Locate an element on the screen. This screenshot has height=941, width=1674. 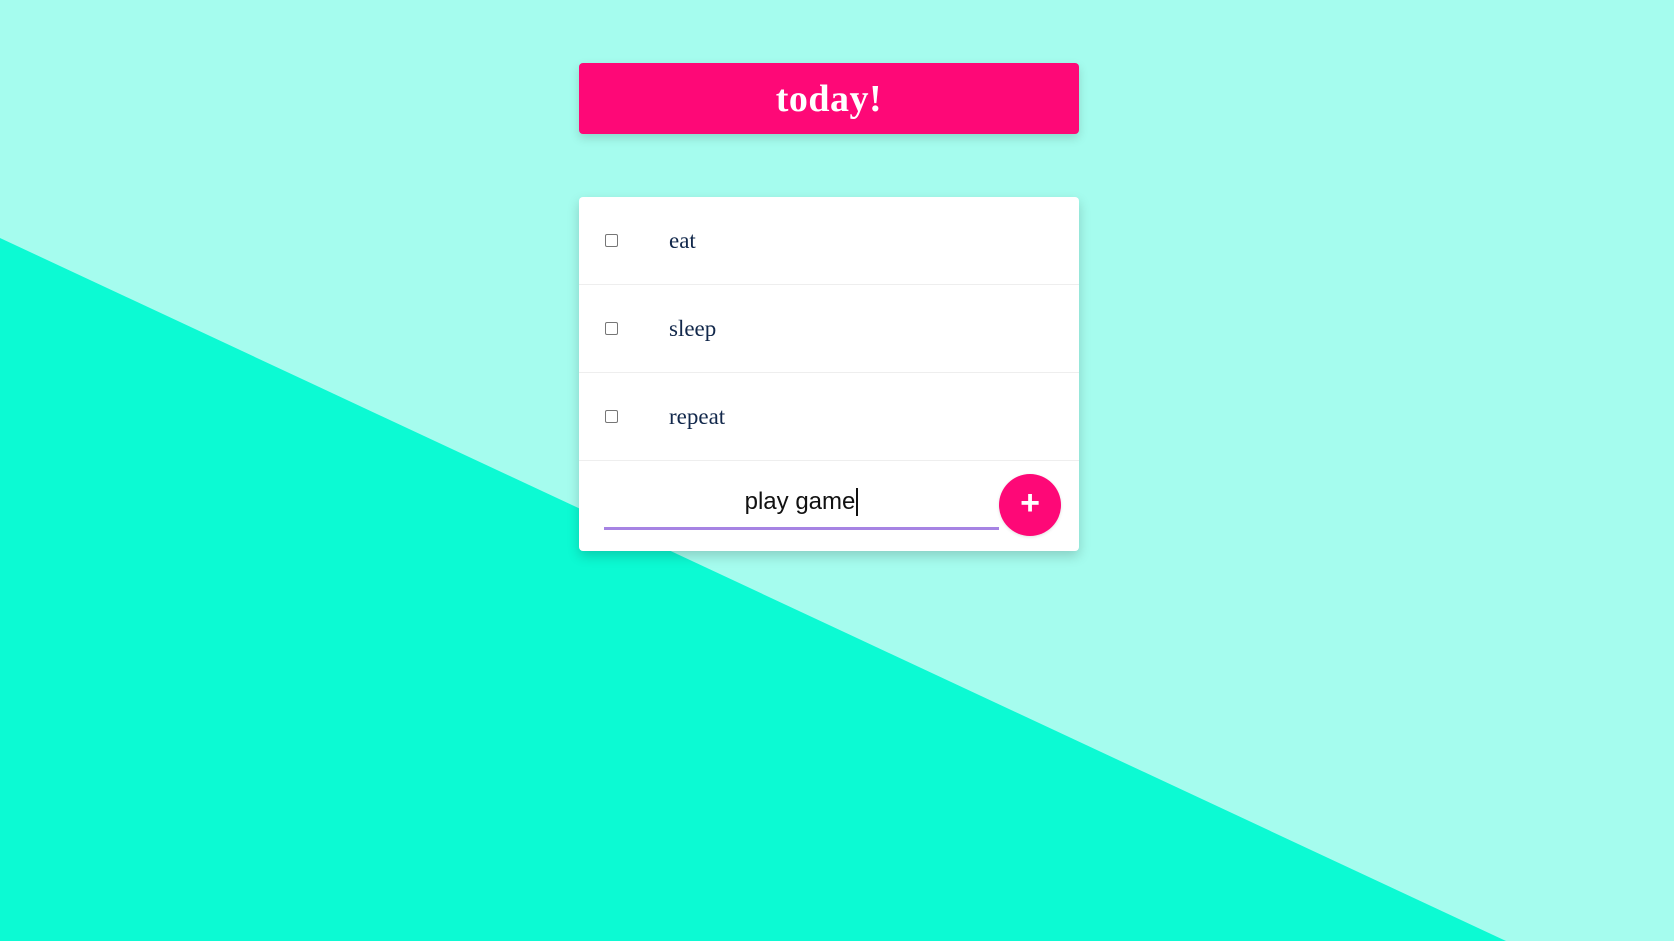
todo-label: sleep is located at coordinates (693, 328).